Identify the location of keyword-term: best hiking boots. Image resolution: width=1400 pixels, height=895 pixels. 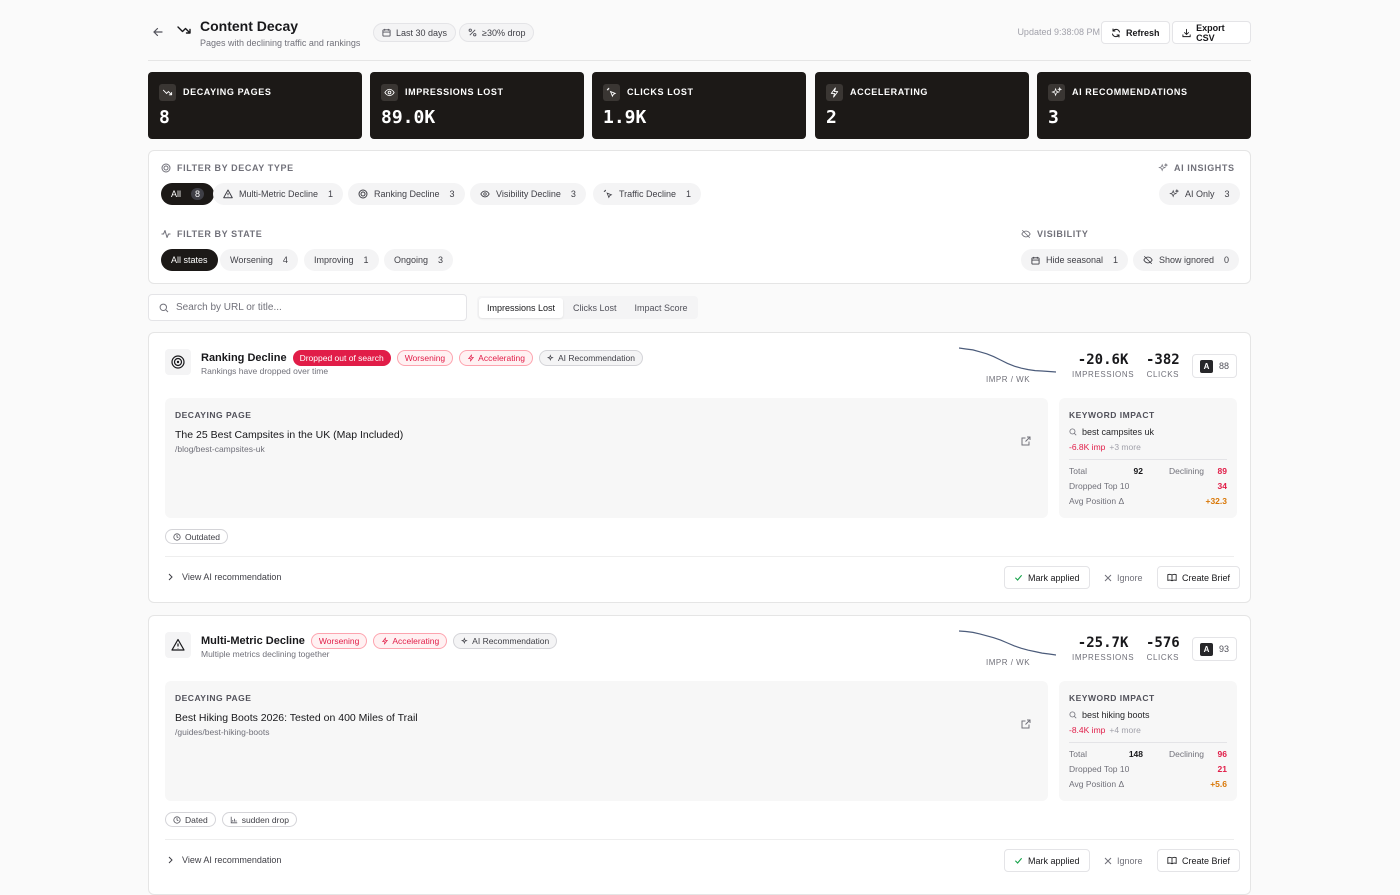
(1109, 715).